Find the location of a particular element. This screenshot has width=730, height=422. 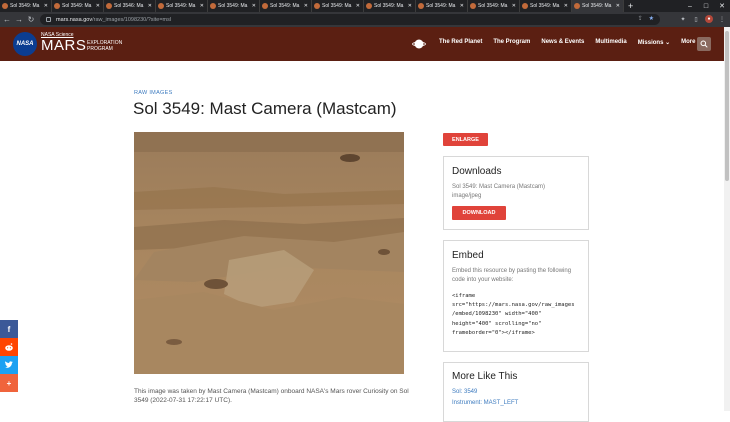

tab-label: Sol 3546: Ma is located at coordinates (129, 6).